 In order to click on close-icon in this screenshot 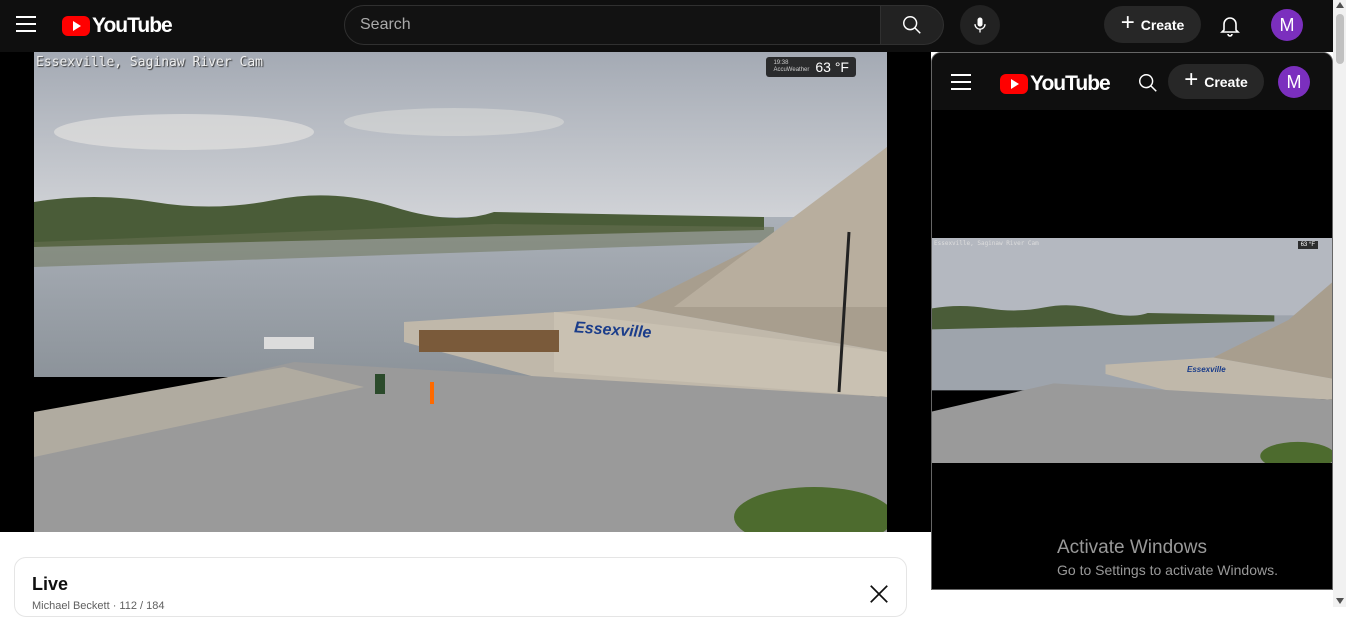, I will do `click(879, 594)`.